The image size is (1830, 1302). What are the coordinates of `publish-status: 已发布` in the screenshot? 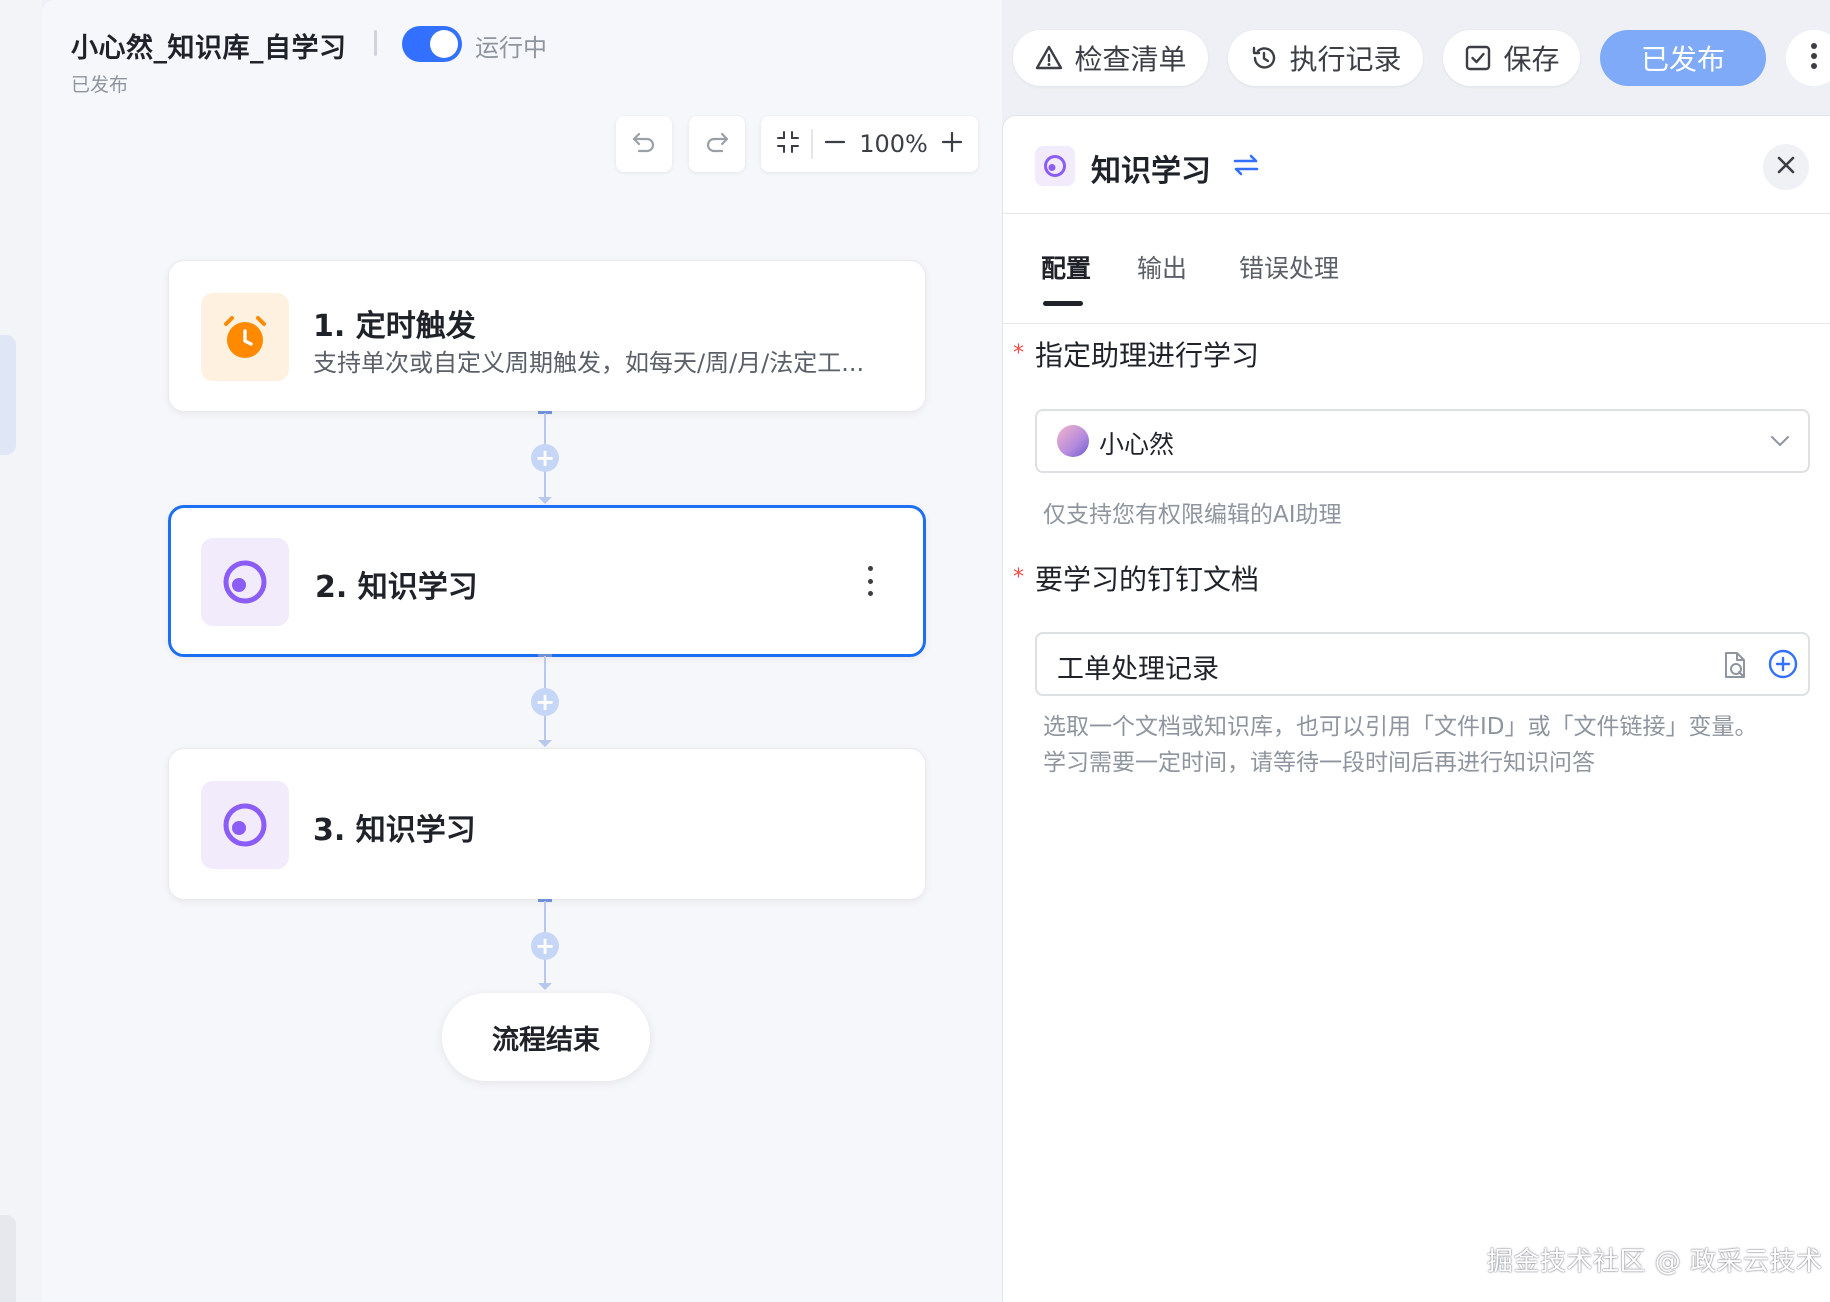 It's located at (100, 85).